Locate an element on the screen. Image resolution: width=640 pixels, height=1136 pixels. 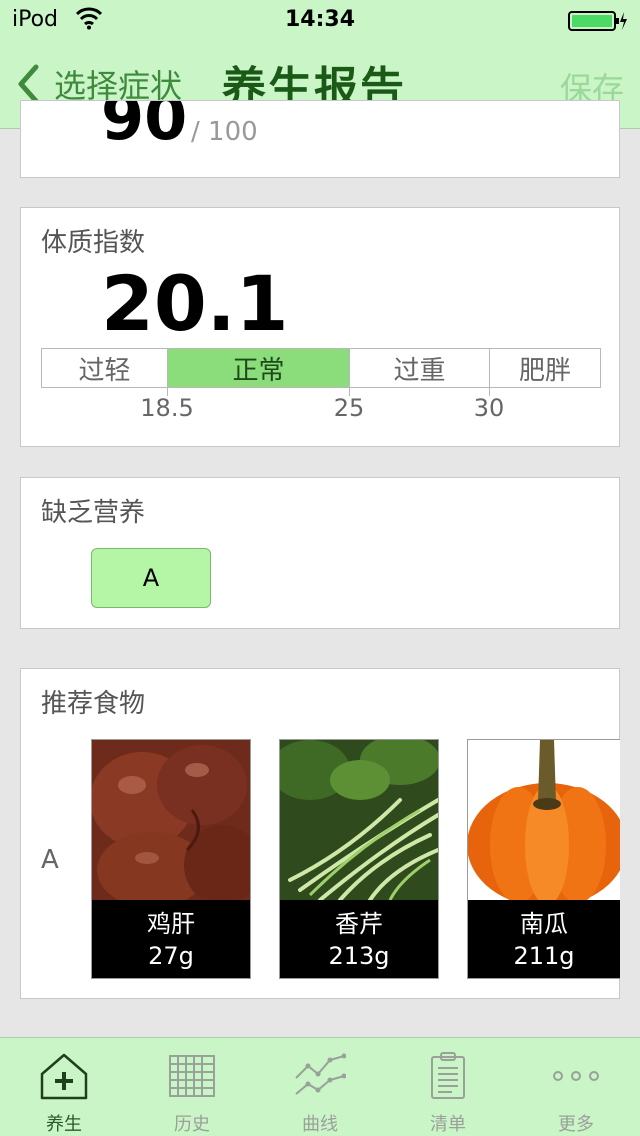
food-item: 鸡肝 27g is located at coordinates (171, 859).